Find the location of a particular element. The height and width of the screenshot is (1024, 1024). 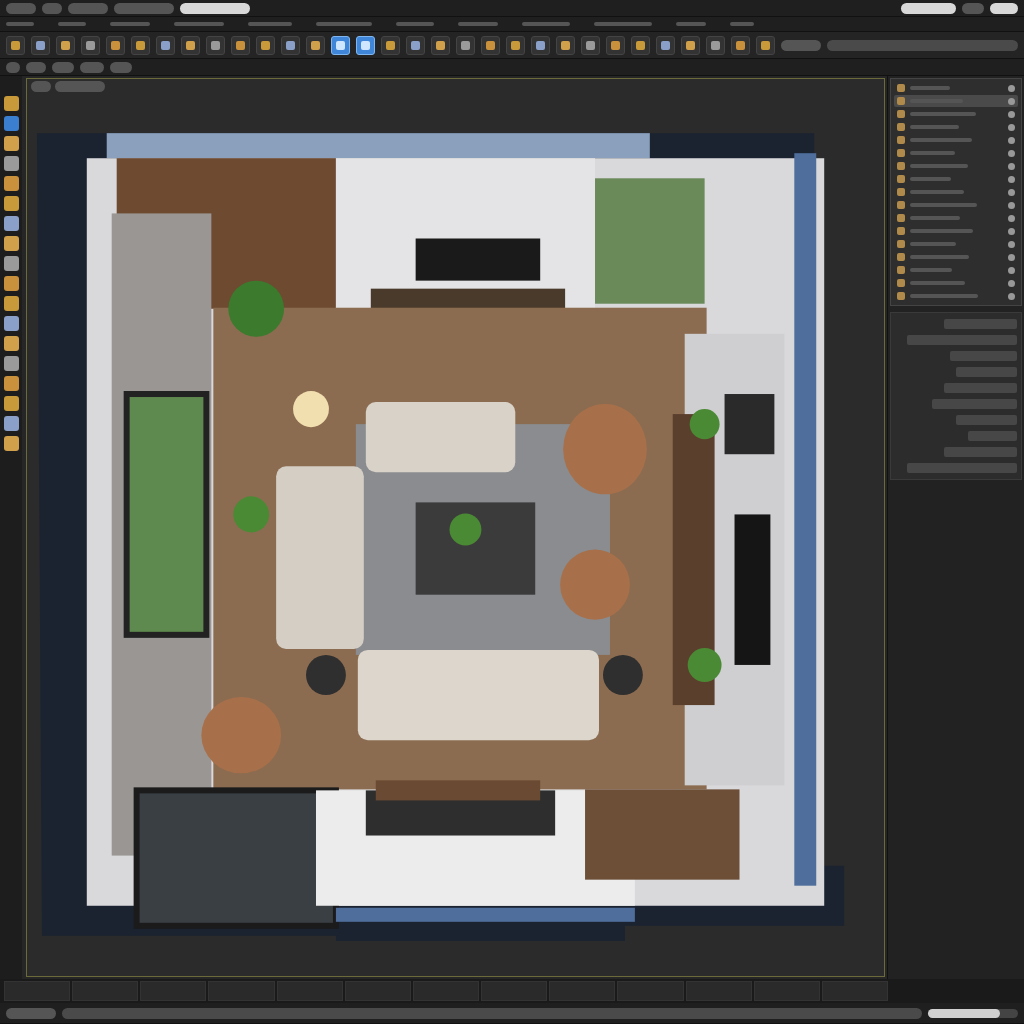

outliner-row is located at coordinates (956, 101).